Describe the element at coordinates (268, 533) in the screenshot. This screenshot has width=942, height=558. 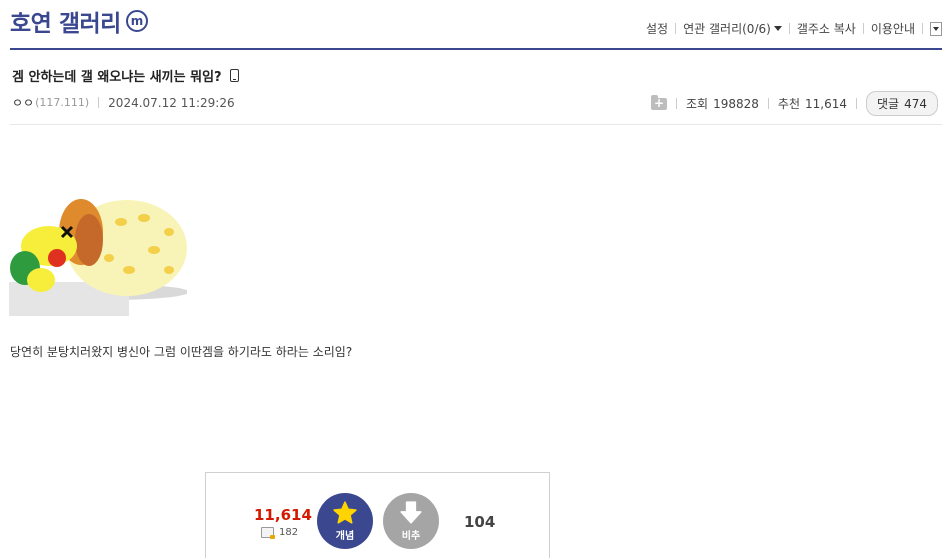
I see `fixed-recommend-icon` at that location.